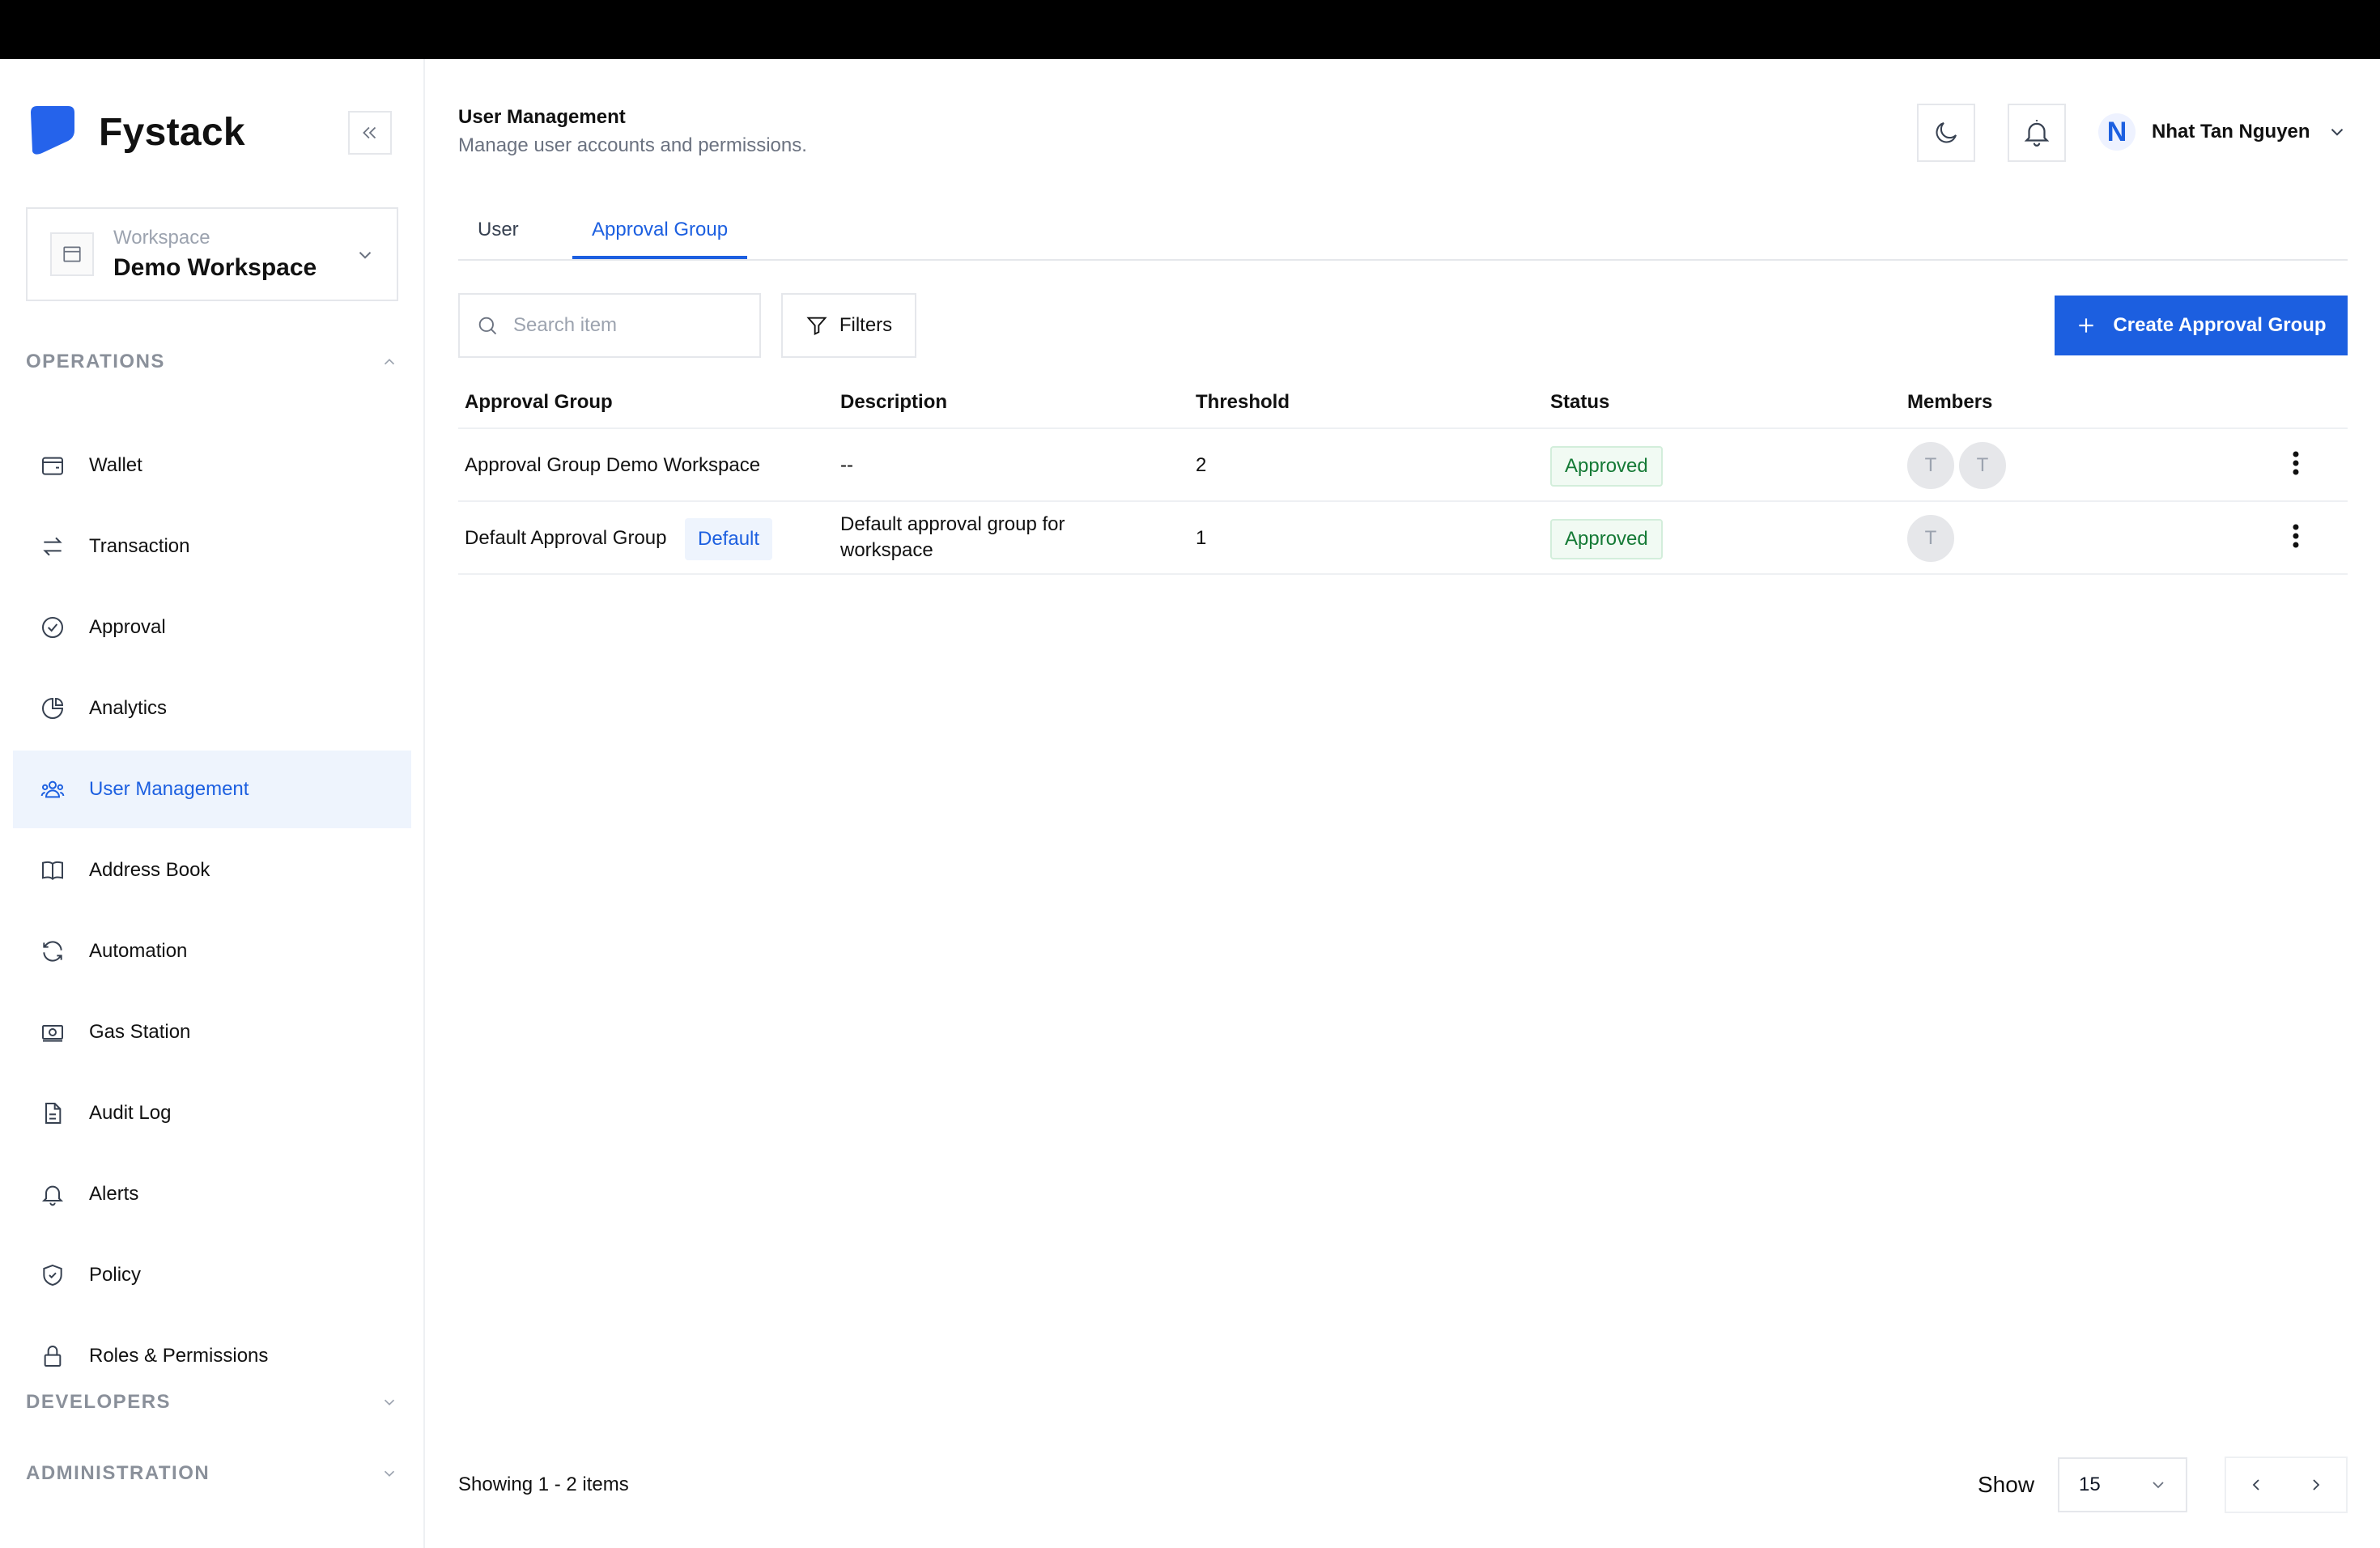  What do you see at coordinates (1243, 402) in the screenshot?
I see `column-header-threshold: Threshold` at bounding box center [1243, 402].